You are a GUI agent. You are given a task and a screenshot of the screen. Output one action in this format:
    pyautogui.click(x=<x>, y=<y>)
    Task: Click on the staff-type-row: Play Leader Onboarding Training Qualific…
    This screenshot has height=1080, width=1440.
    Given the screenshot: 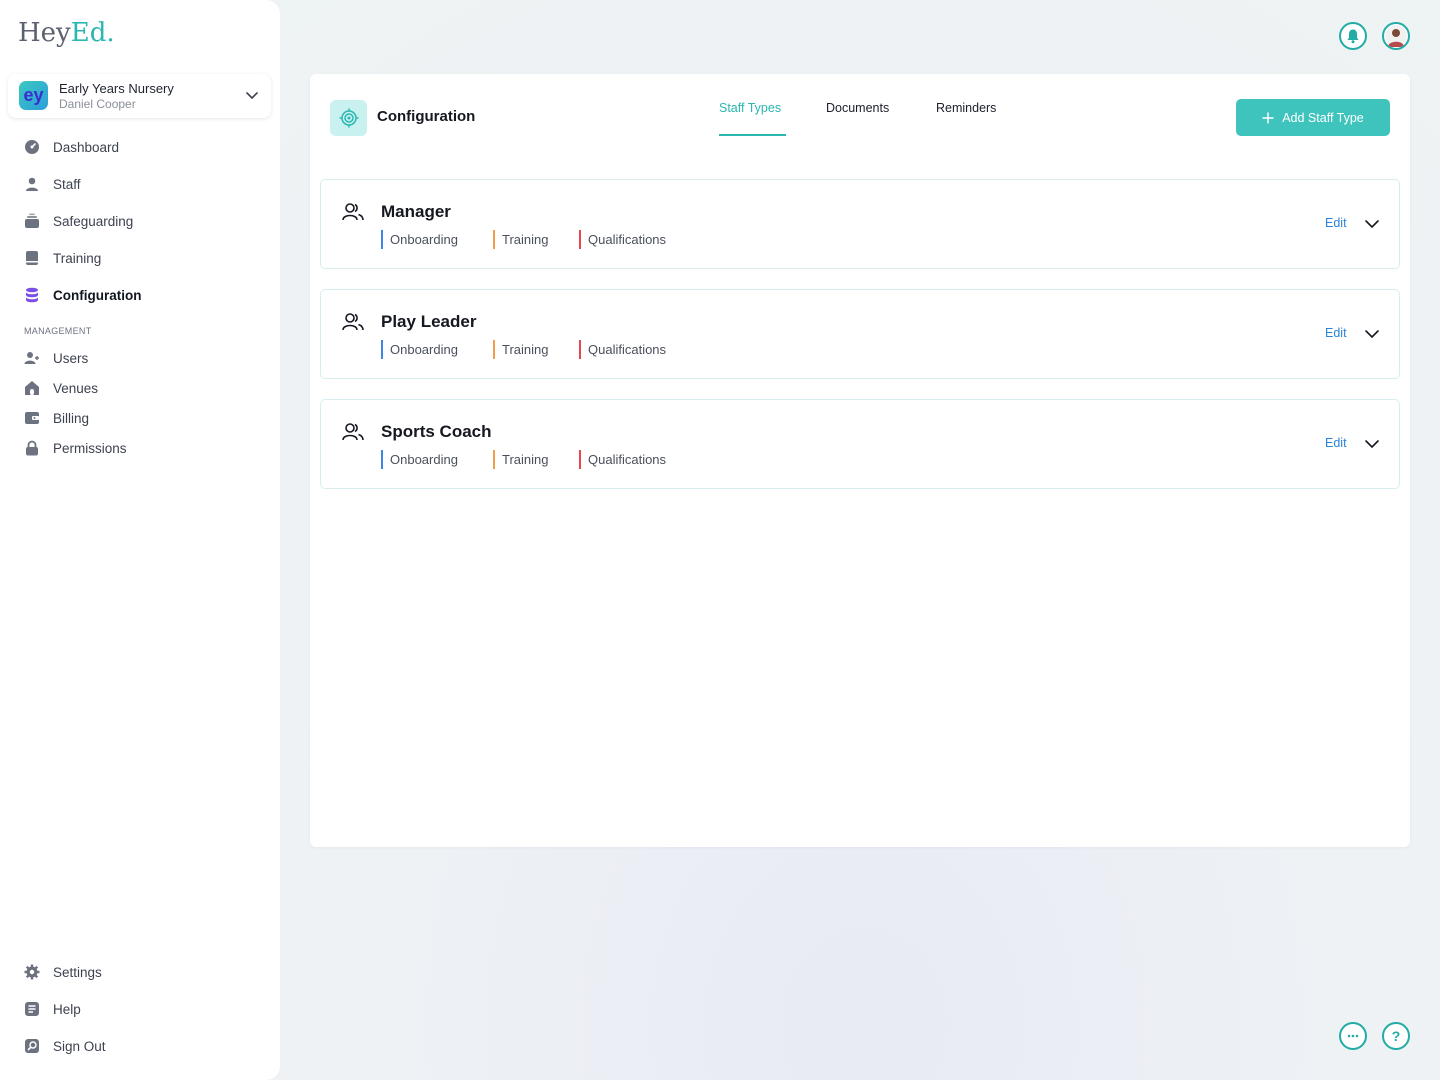 What is the action you would take?
    pyautogui.click(x=860, y=334)
    